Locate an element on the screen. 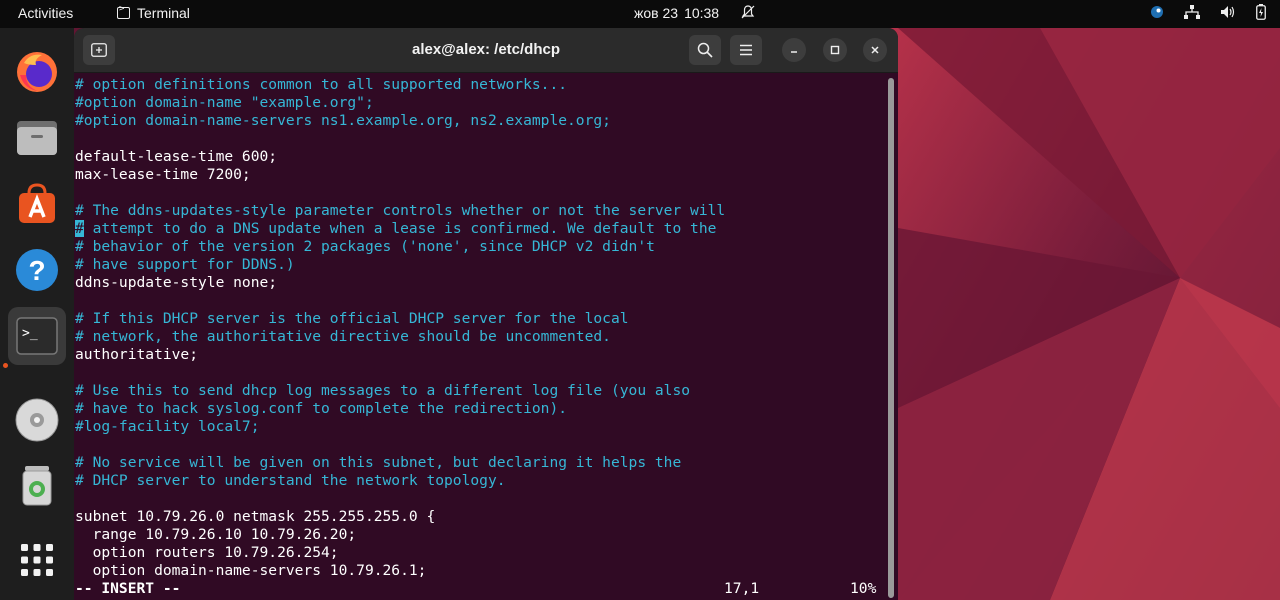  app-name: Terminal is located at coordinates (163, 13).